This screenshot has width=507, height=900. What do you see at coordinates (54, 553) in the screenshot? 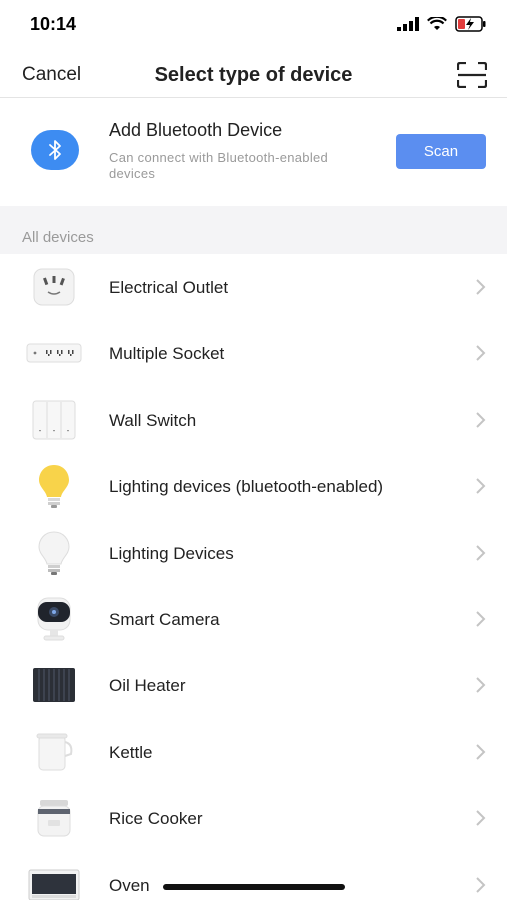
I see `white-bulb-icon` at bounding box center [54, 553].